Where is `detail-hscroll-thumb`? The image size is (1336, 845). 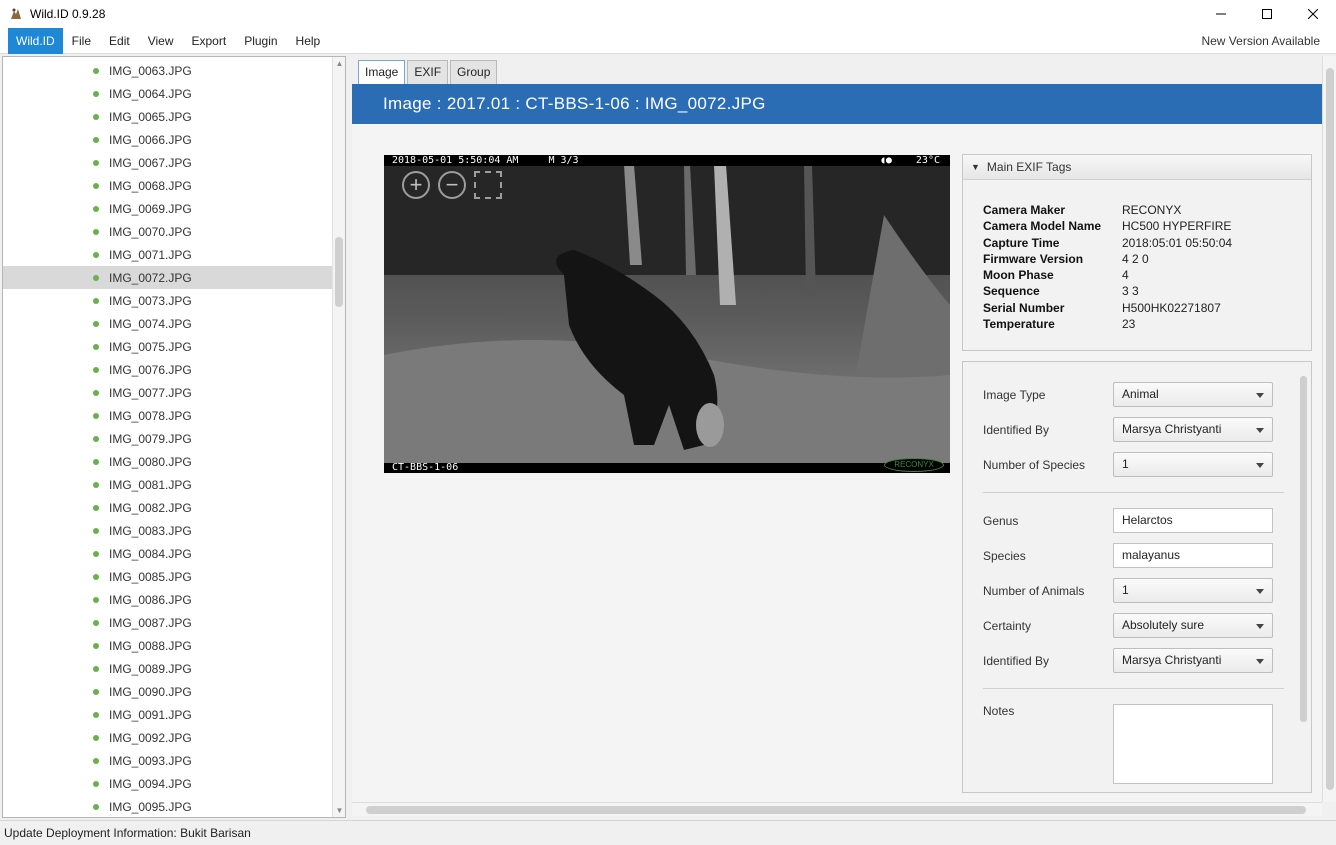 detail-hscroll-thumb is located at coordinates (836, 810).